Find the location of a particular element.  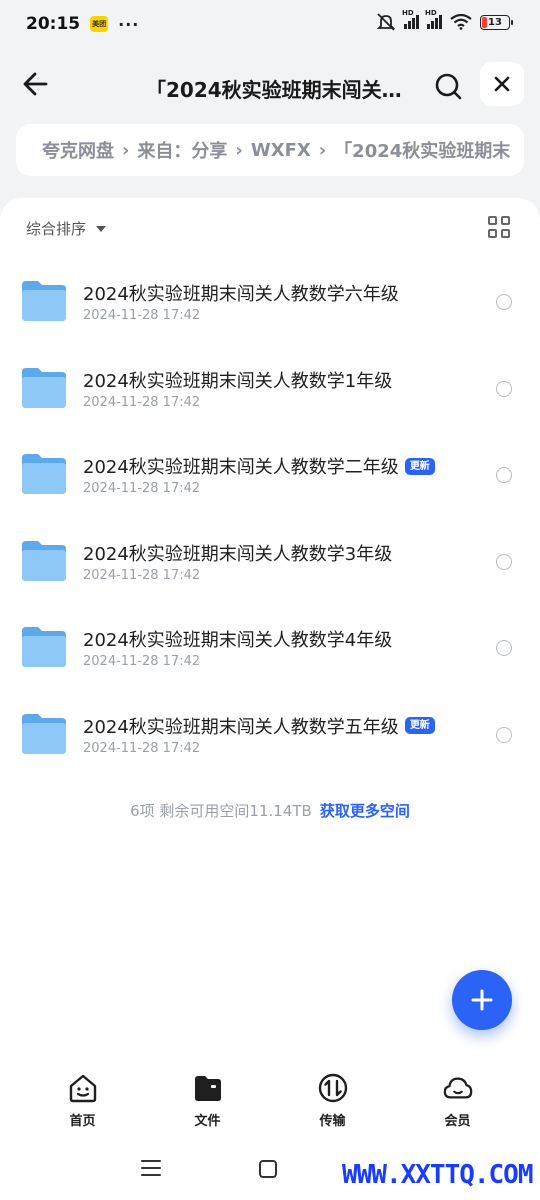

wifi-icon is located at coordinates (461, 22).